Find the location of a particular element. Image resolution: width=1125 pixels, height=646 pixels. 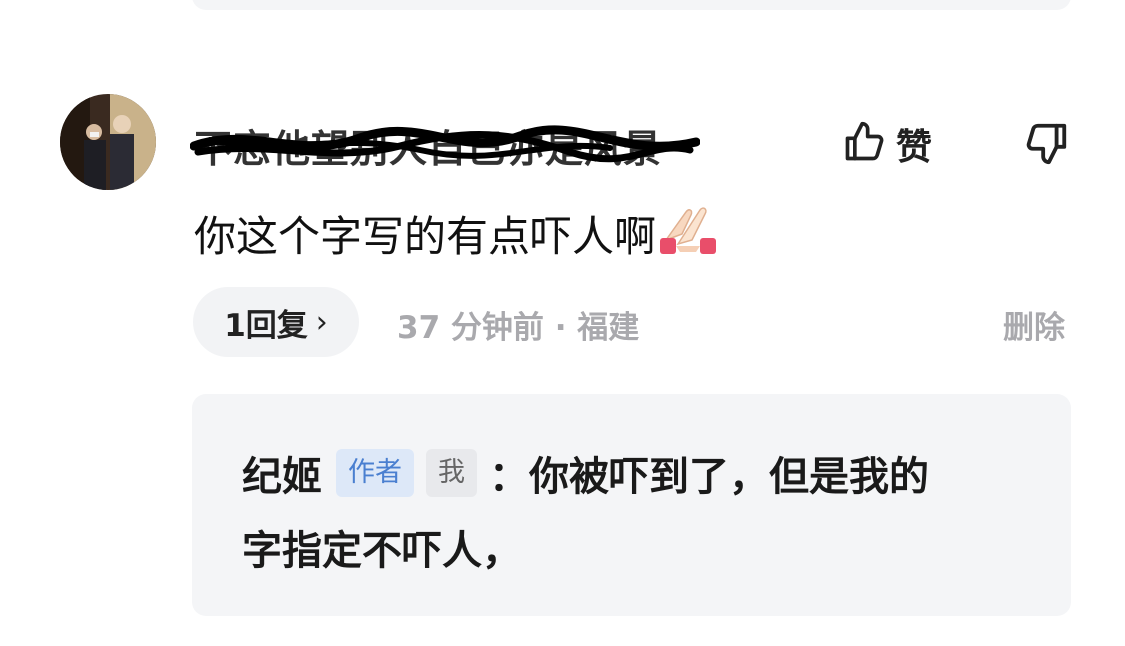

chevron-right-icon: › is located at coordinates (321, 322).